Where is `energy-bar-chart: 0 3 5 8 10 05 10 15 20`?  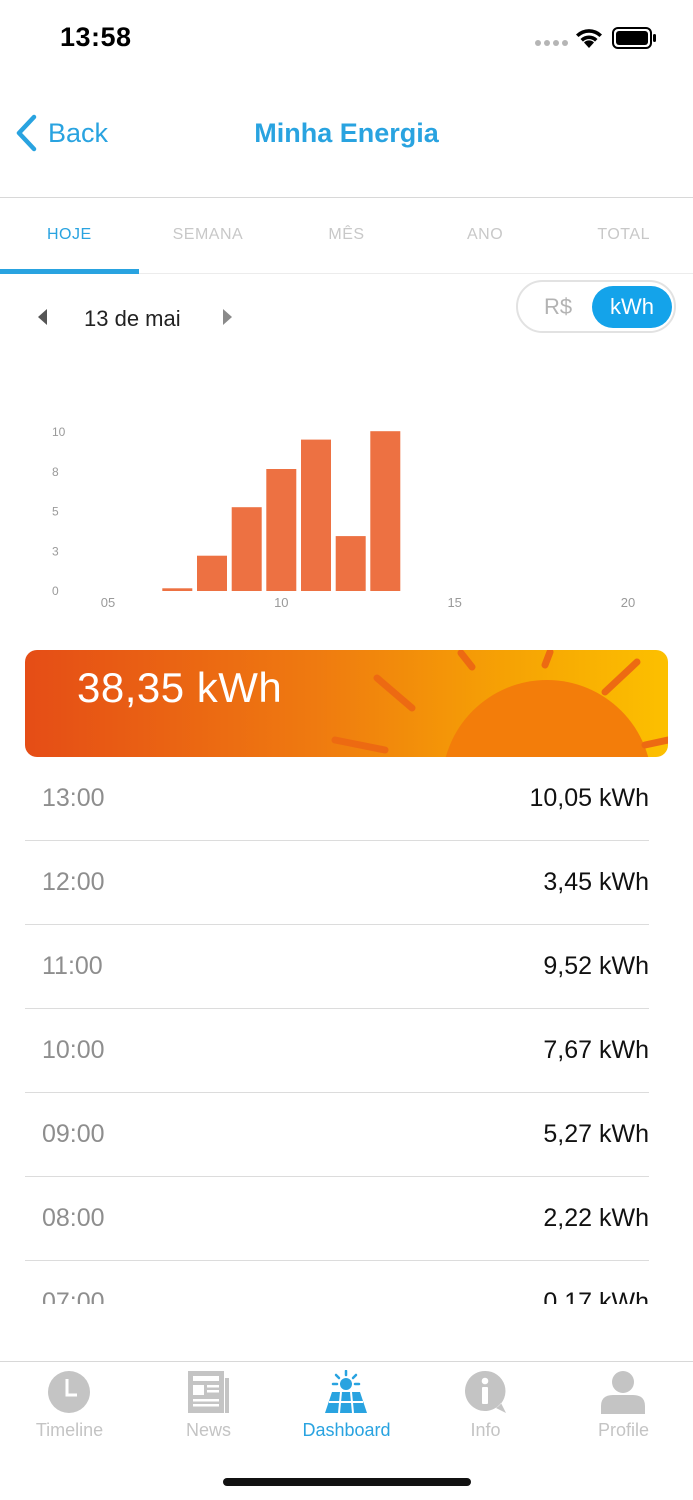
energy-bar-chart: 0 3 5 8 10 05 10 15 20 is located at coordinates (343, 517).